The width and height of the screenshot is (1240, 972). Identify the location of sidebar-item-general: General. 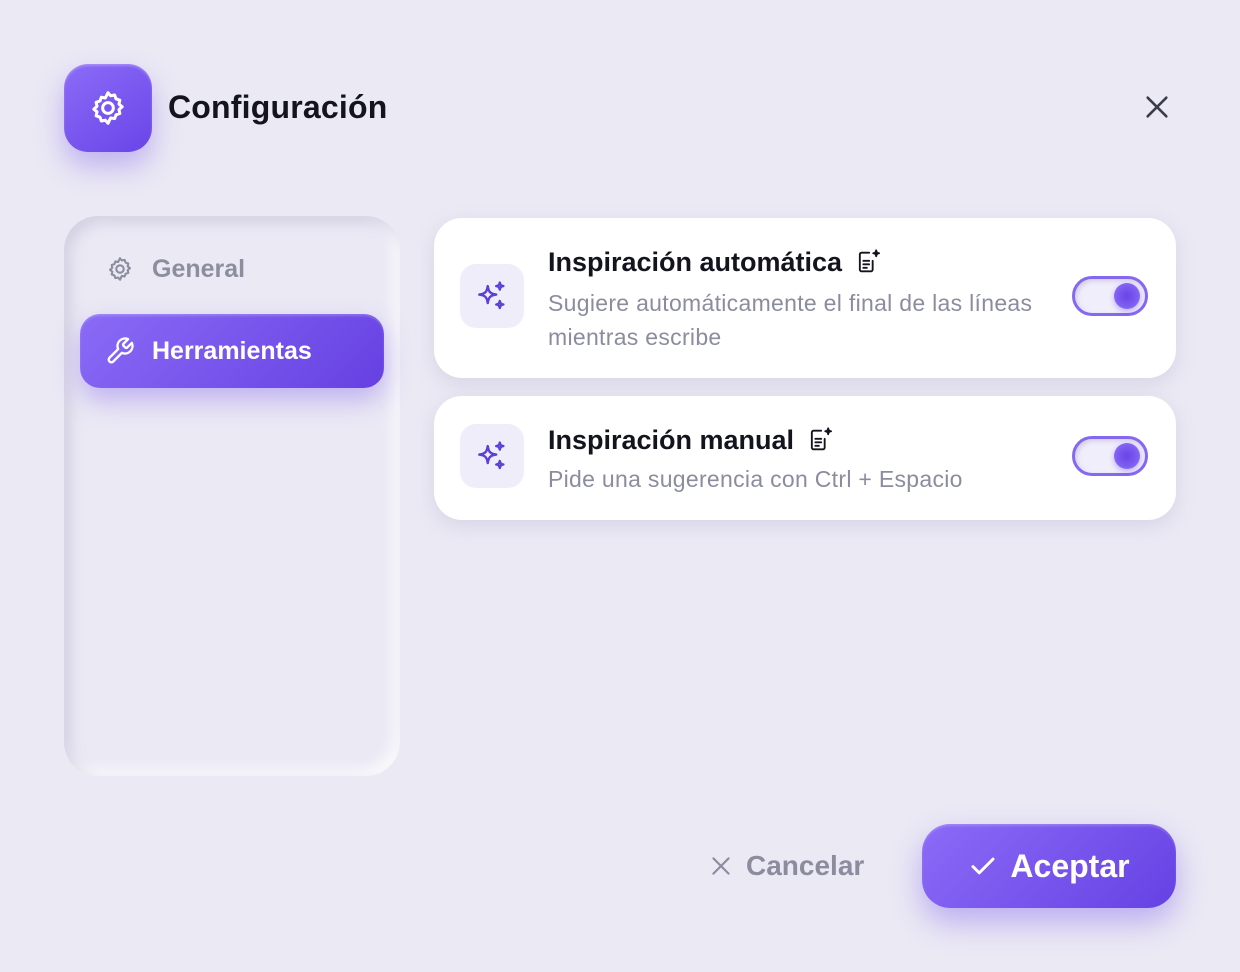
(232, 269).